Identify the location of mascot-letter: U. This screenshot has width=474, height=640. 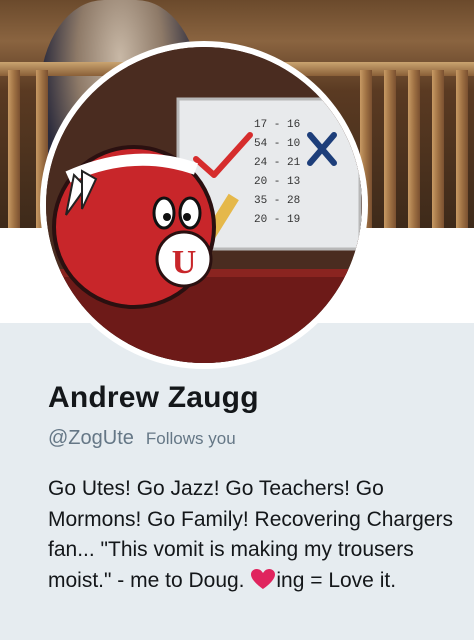
(184, 262).